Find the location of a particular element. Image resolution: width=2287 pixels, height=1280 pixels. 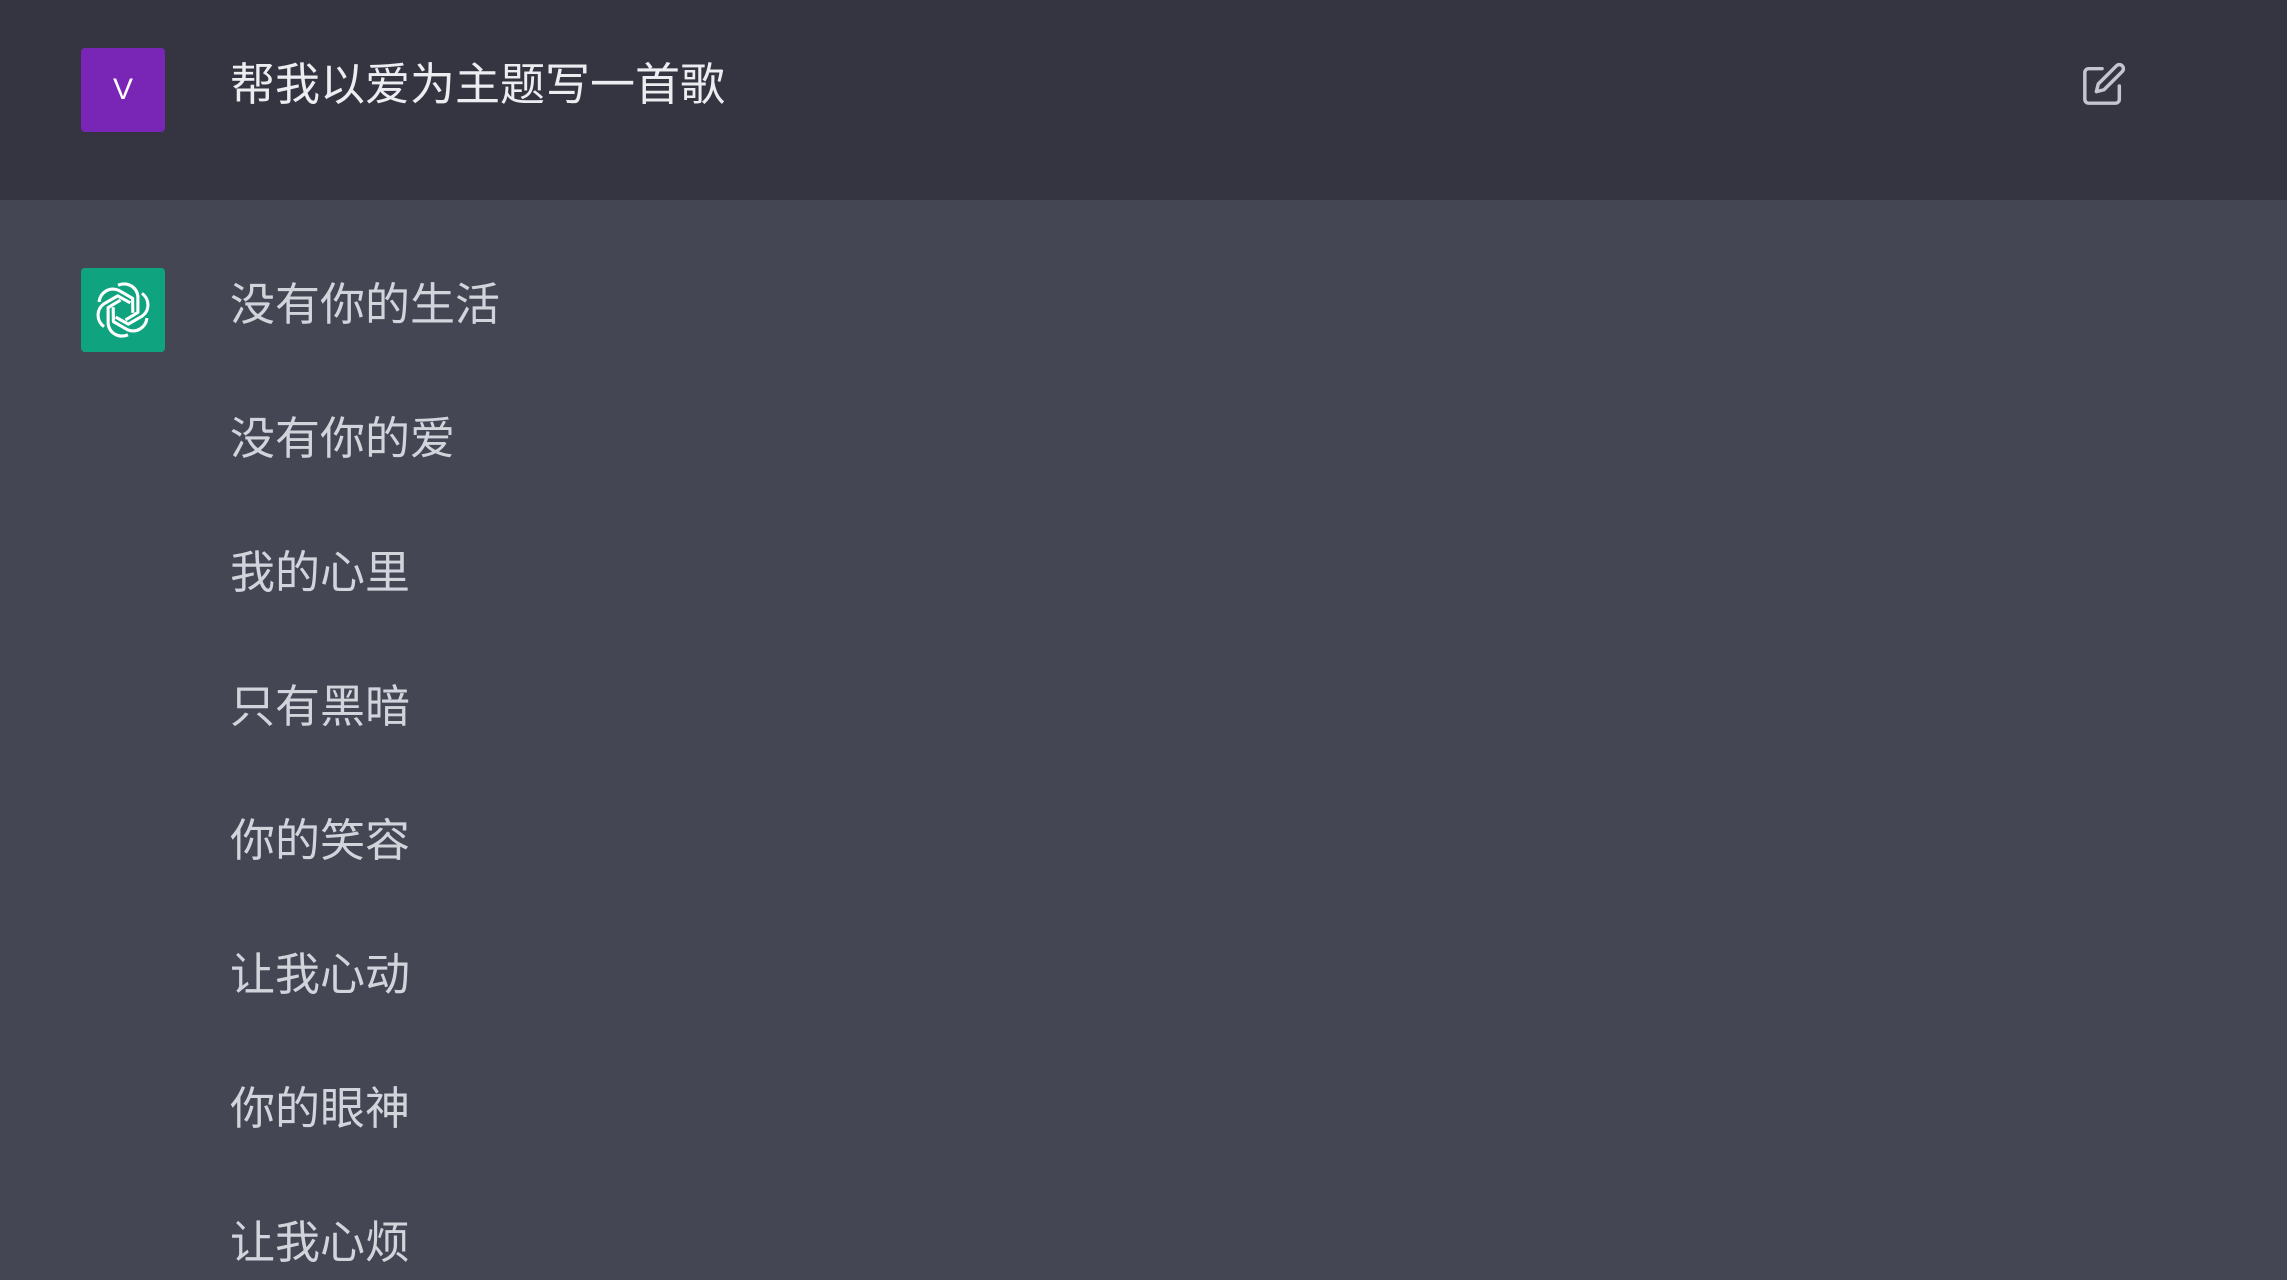

response-line: 你的眼神 is located at coordinates (320, 1108).